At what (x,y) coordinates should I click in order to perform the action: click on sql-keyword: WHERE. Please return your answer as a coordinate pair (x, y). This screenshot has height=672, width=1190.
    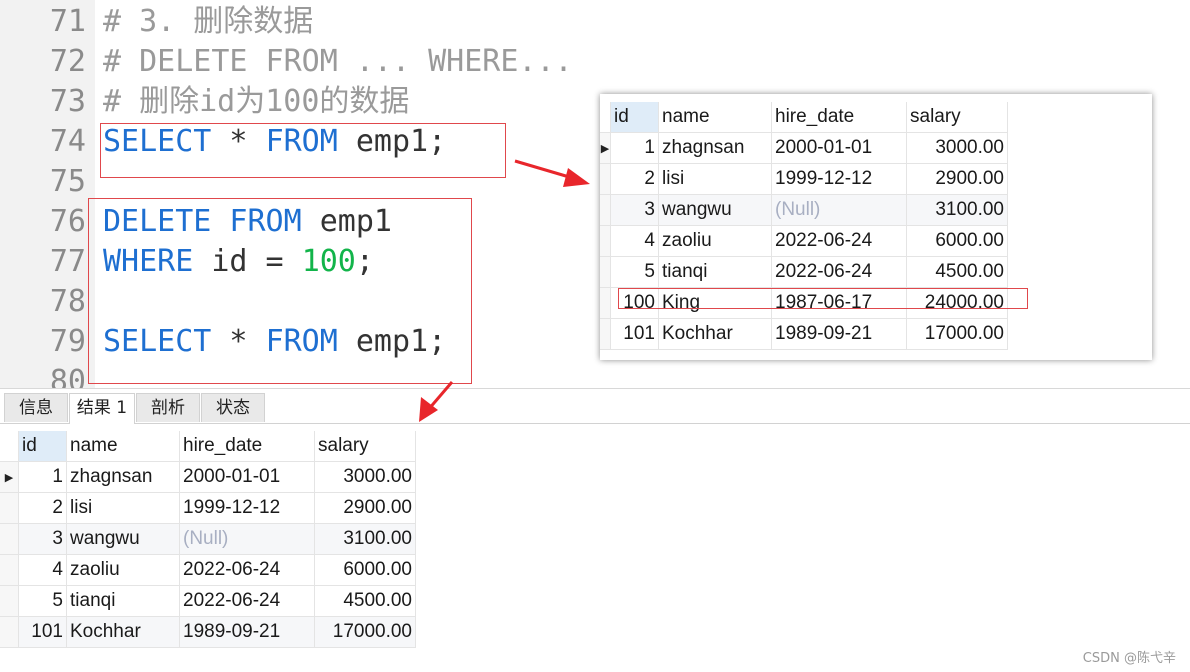
    Looking at the image, I should click on (148, 261).